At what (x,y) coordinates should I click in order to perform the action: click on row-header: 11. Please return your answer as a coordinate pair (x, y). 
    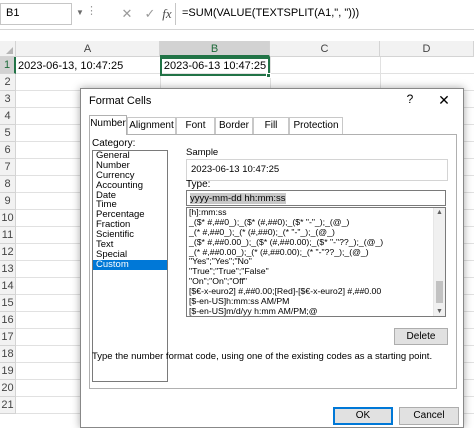
    Looking at the image, I should click on (8, 235).